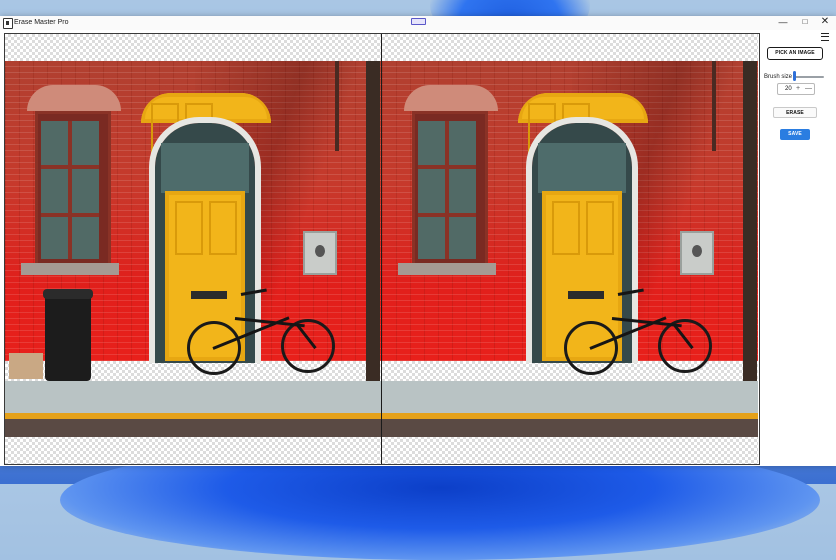  Describe the element at coordinates (68, 335) in the screenshot. I see `trash-bin` at that location.